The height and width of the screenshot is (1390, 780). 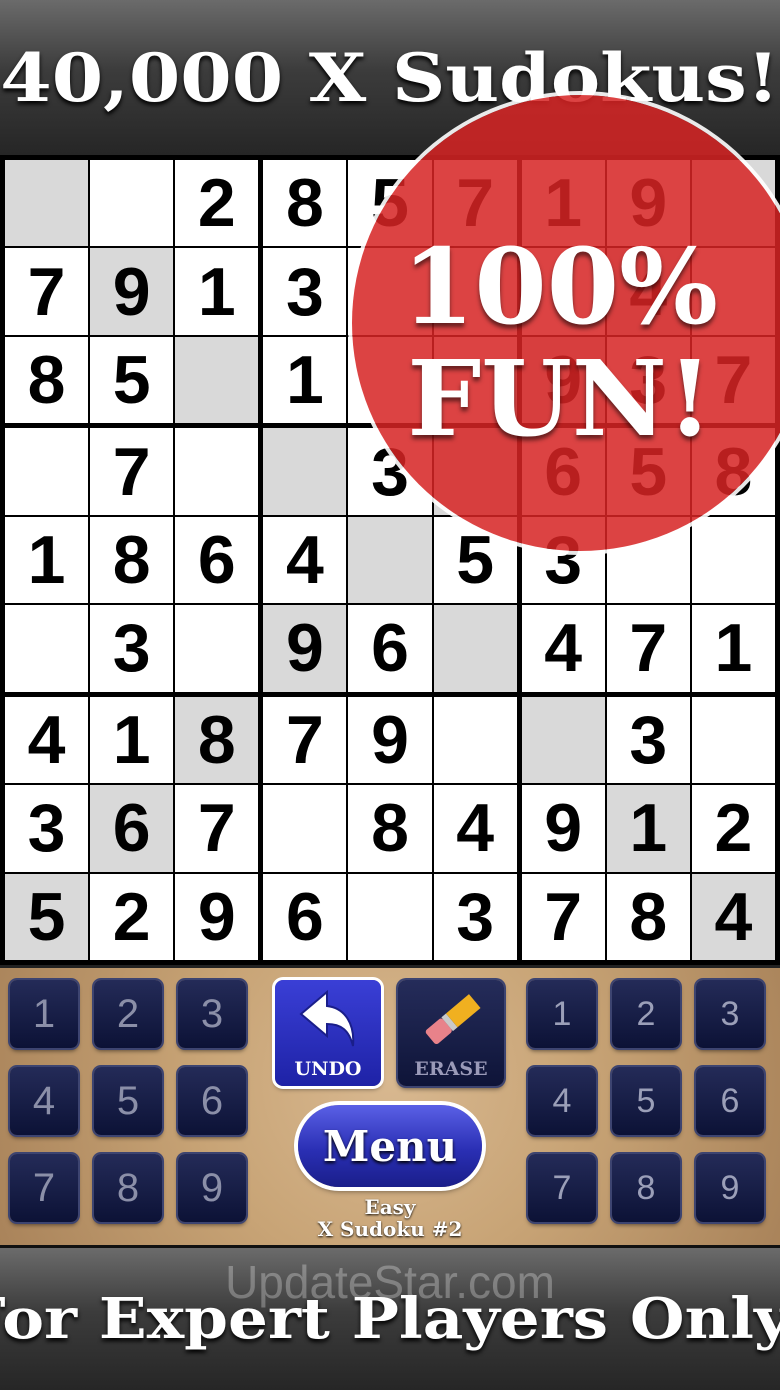 What do you see at coordinates (328, 1033) in the screenshot?
I see `undo-button: UNDO` at bounding box center [328, 1033].